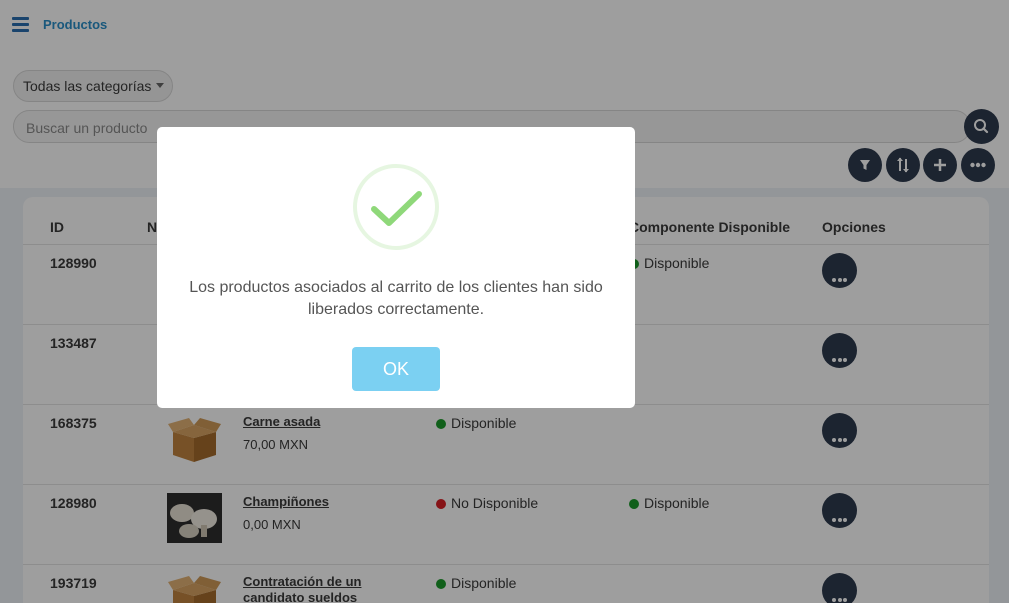  What do you see at coordinates (396, 369) in the screenshot?
I see `ok-button: OK` at bounding box center [396, 369].